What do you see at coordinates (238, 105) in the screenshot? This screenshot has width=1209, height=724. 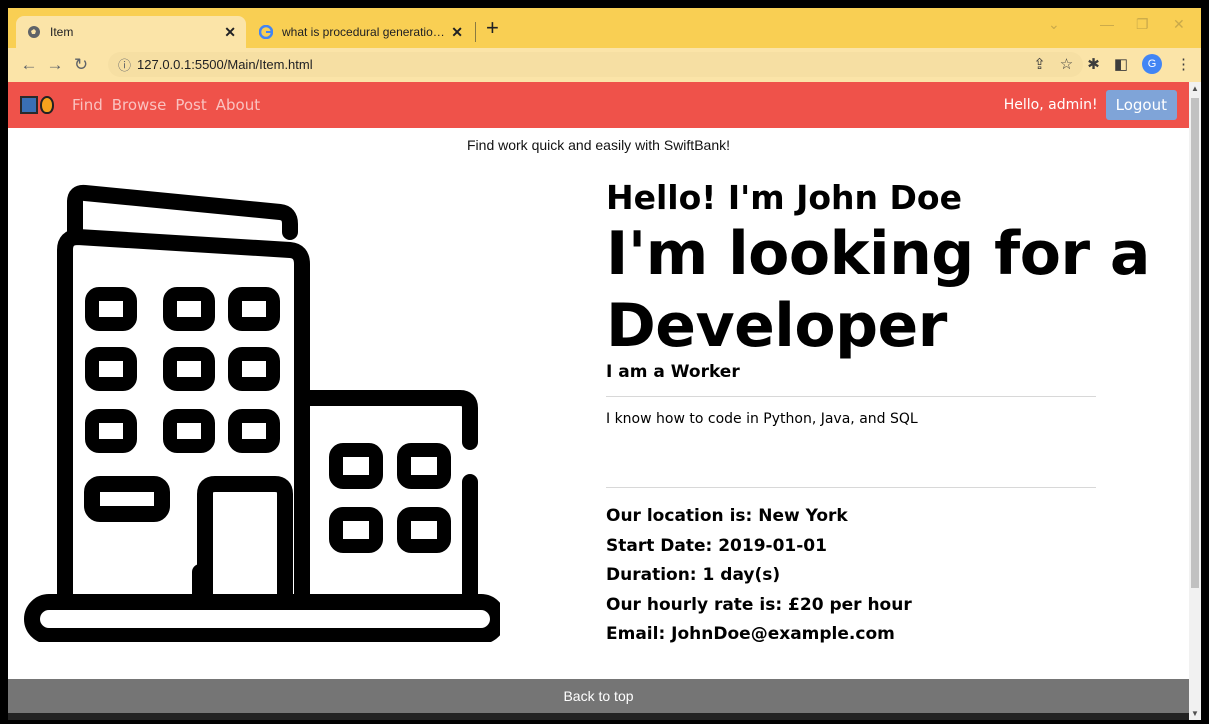 I see `nav-about: About` at bounding box center [238, 105].